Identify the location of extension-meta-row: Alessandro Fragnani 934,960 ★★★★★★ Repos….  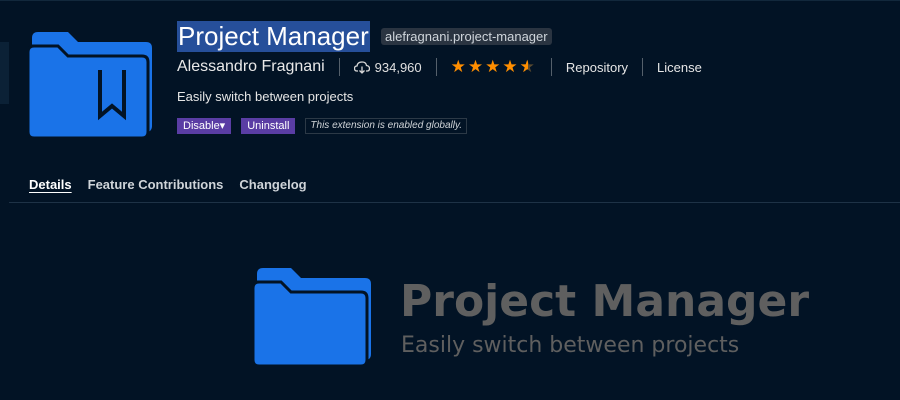
(439, 67).